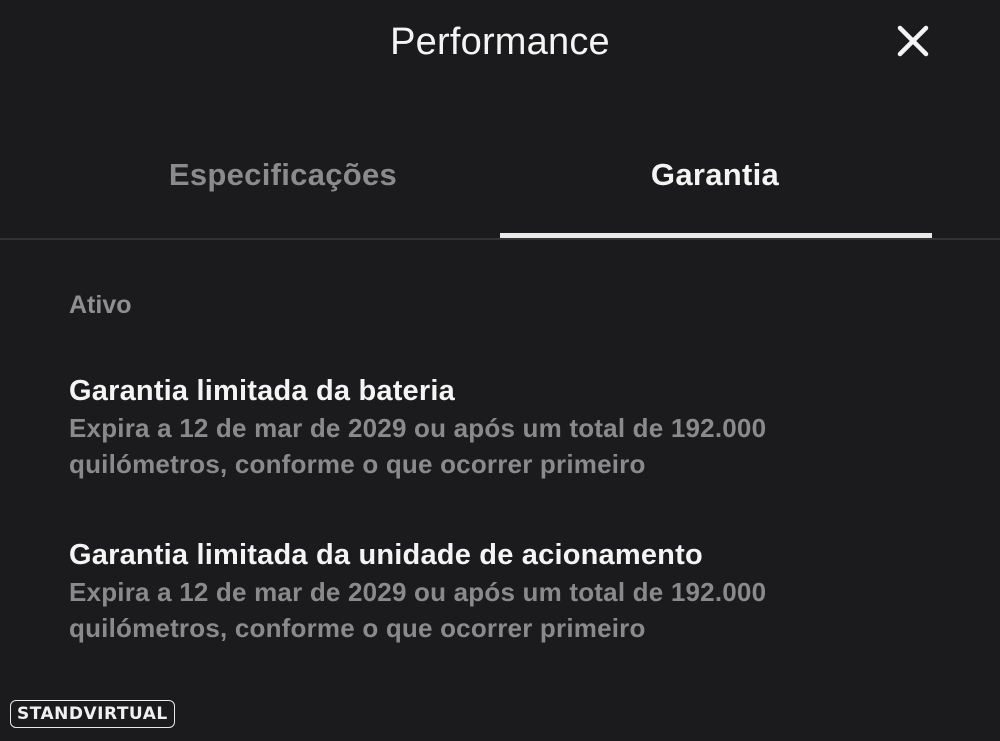  I want to click on tab-divider, so click(500, 239).